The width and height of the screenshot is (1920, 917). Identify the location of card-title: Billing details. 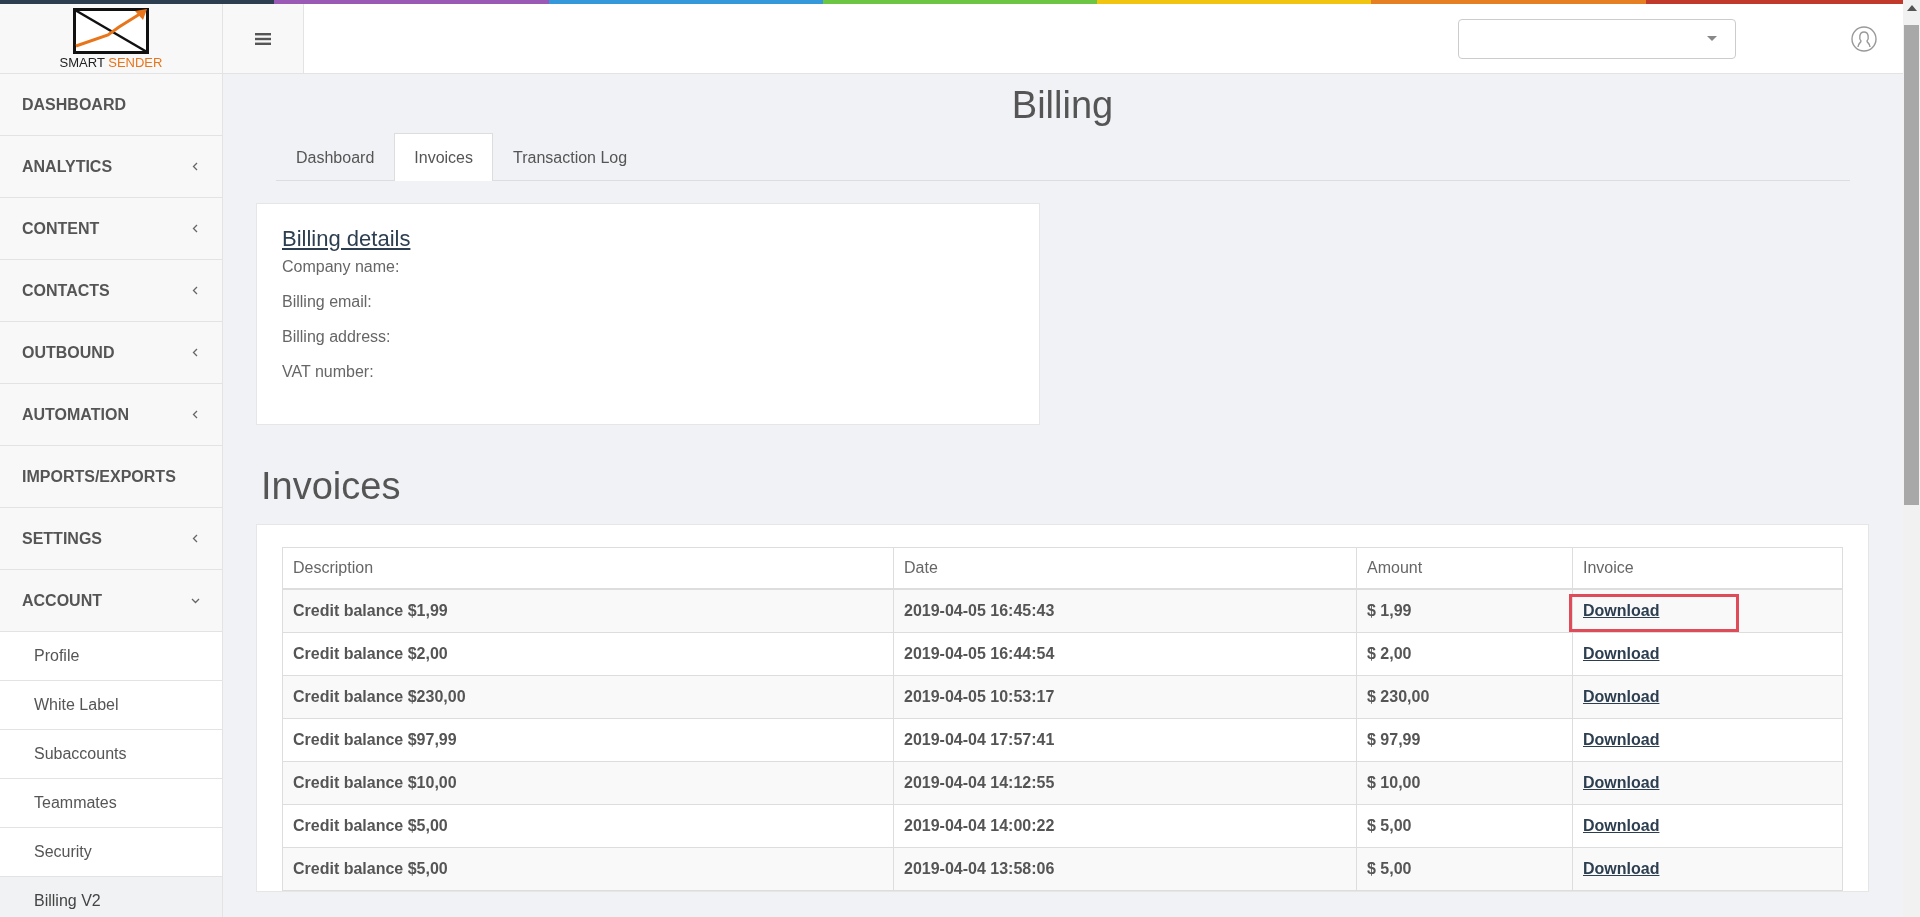
(648, 239).